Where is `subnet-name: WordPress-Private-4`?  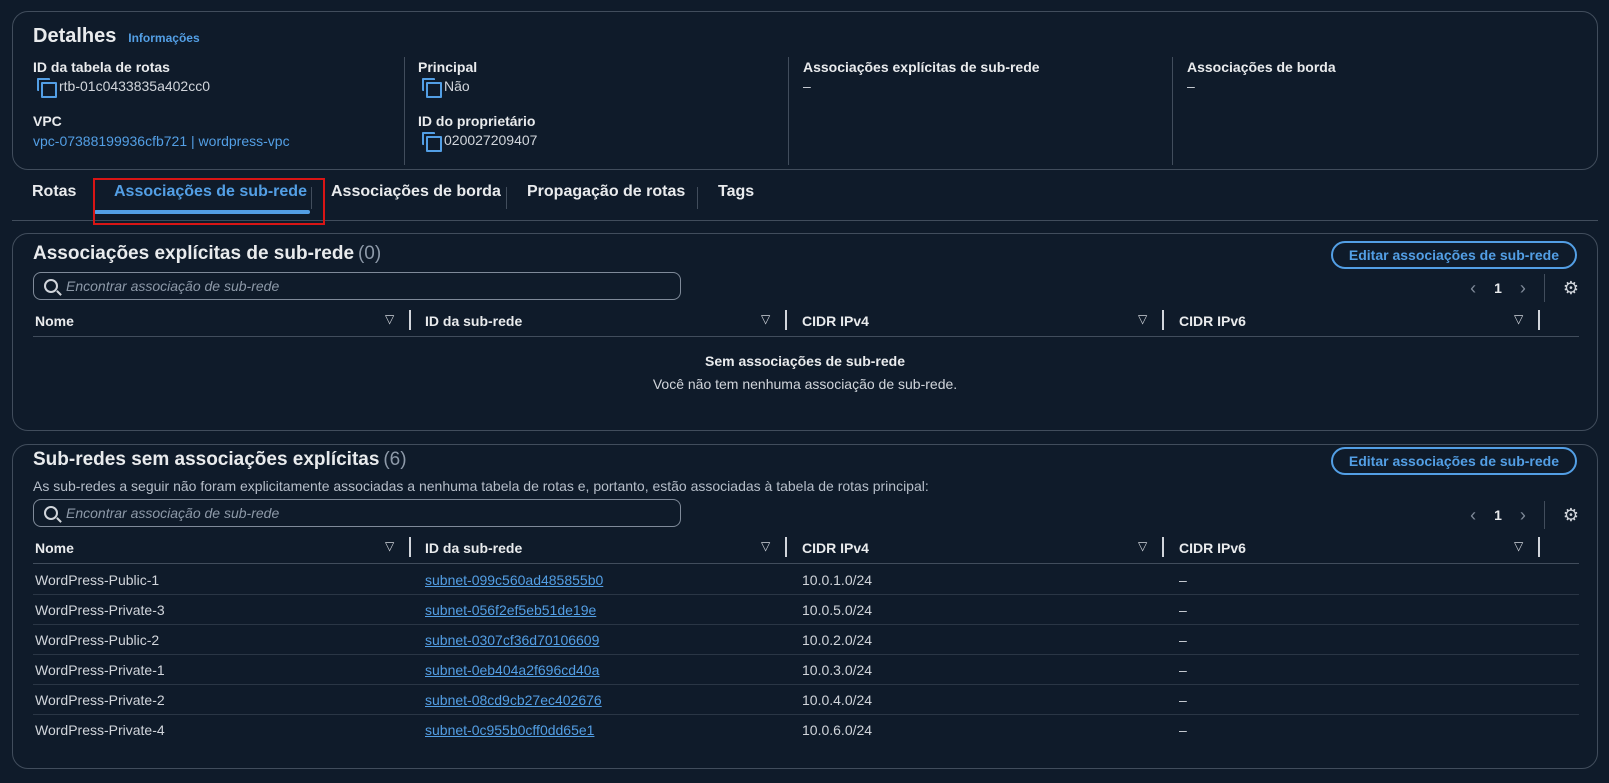
subnet-name: WordPress-Private-4 is located at coordinates (100, 730).